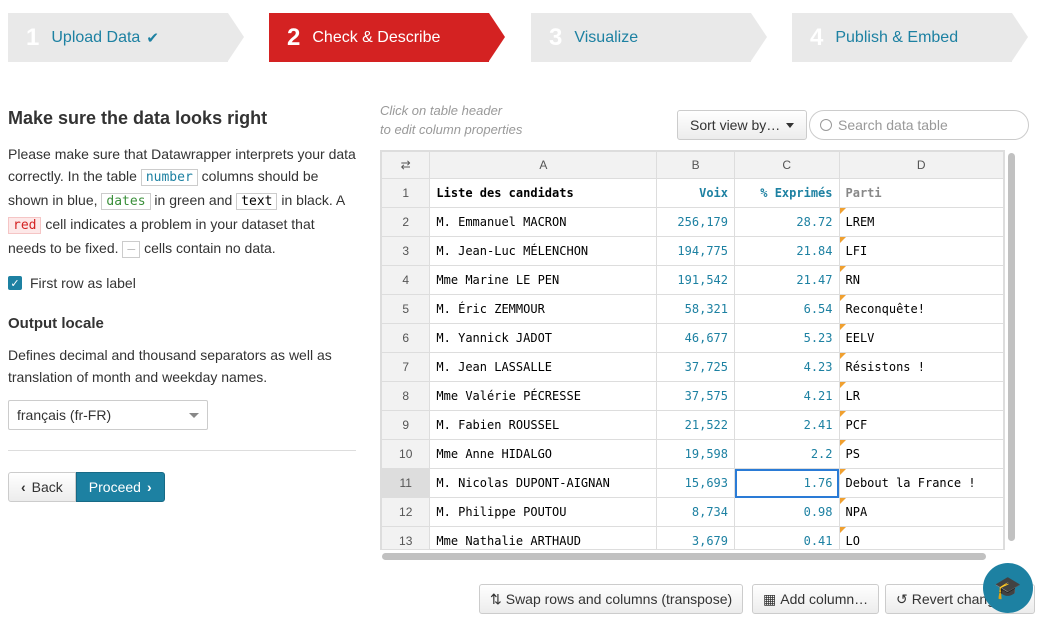  I want to click on cell: Mme Valérie PÉCRESSE, so click(543, 396).